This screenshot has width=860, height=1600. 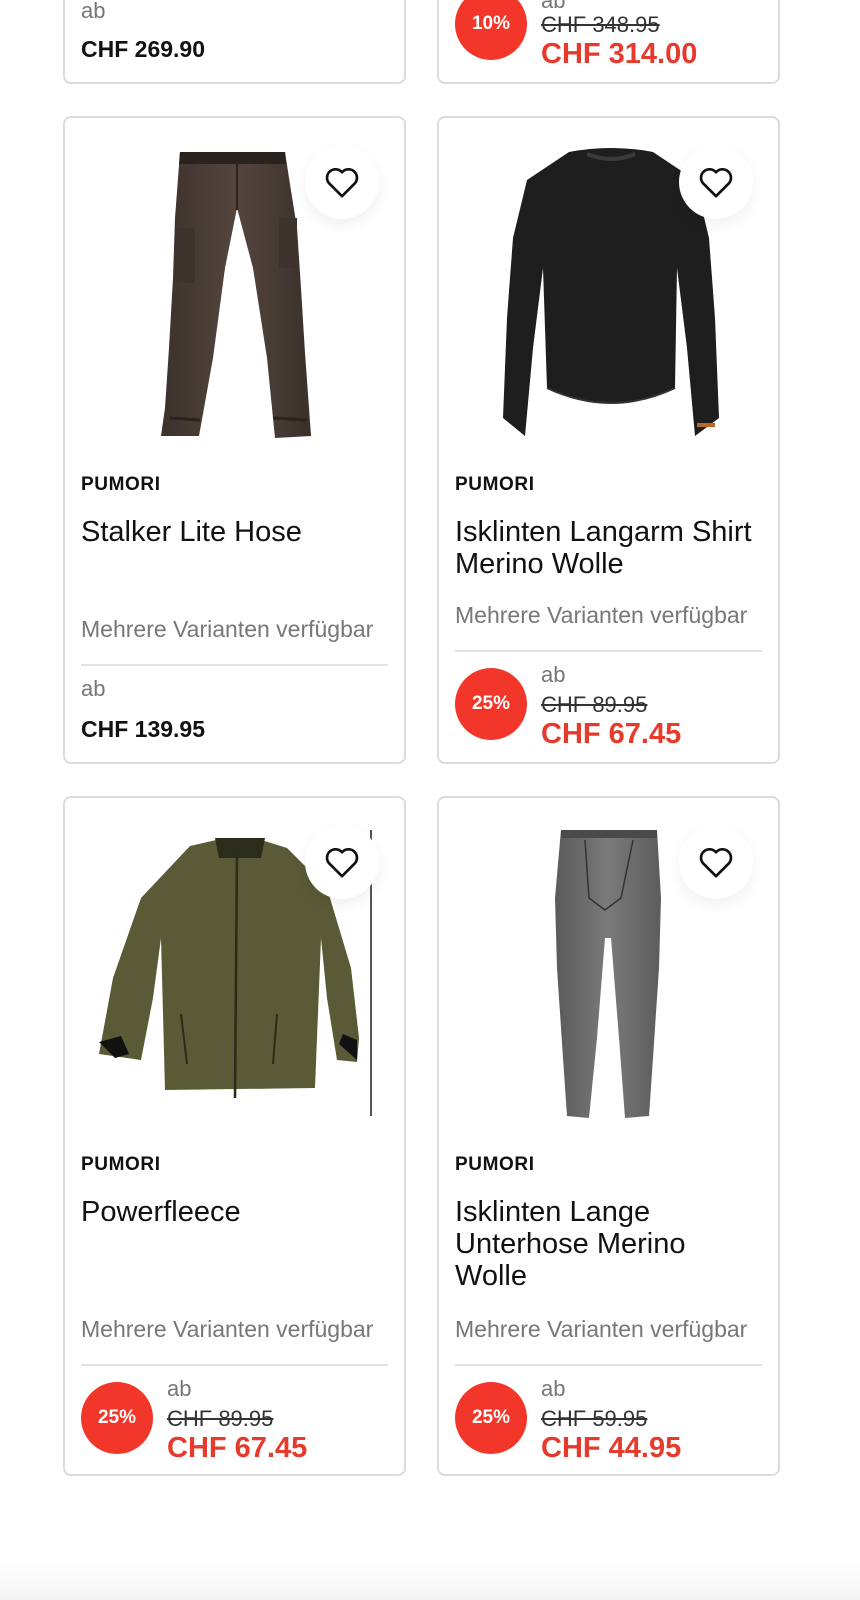 I want to click on page-footer-edge, so click(x=430, y=1580).